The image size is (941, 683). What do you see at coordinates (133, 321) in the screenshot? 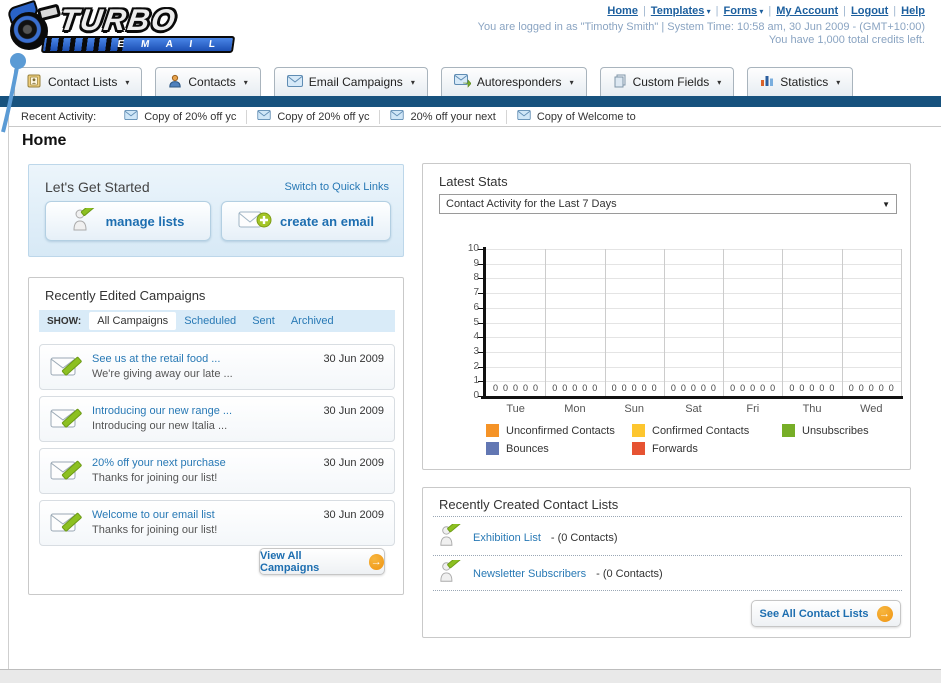
I see `filter-tab-all-campaigns: All Campaigns` at bounding box center [133, 321].